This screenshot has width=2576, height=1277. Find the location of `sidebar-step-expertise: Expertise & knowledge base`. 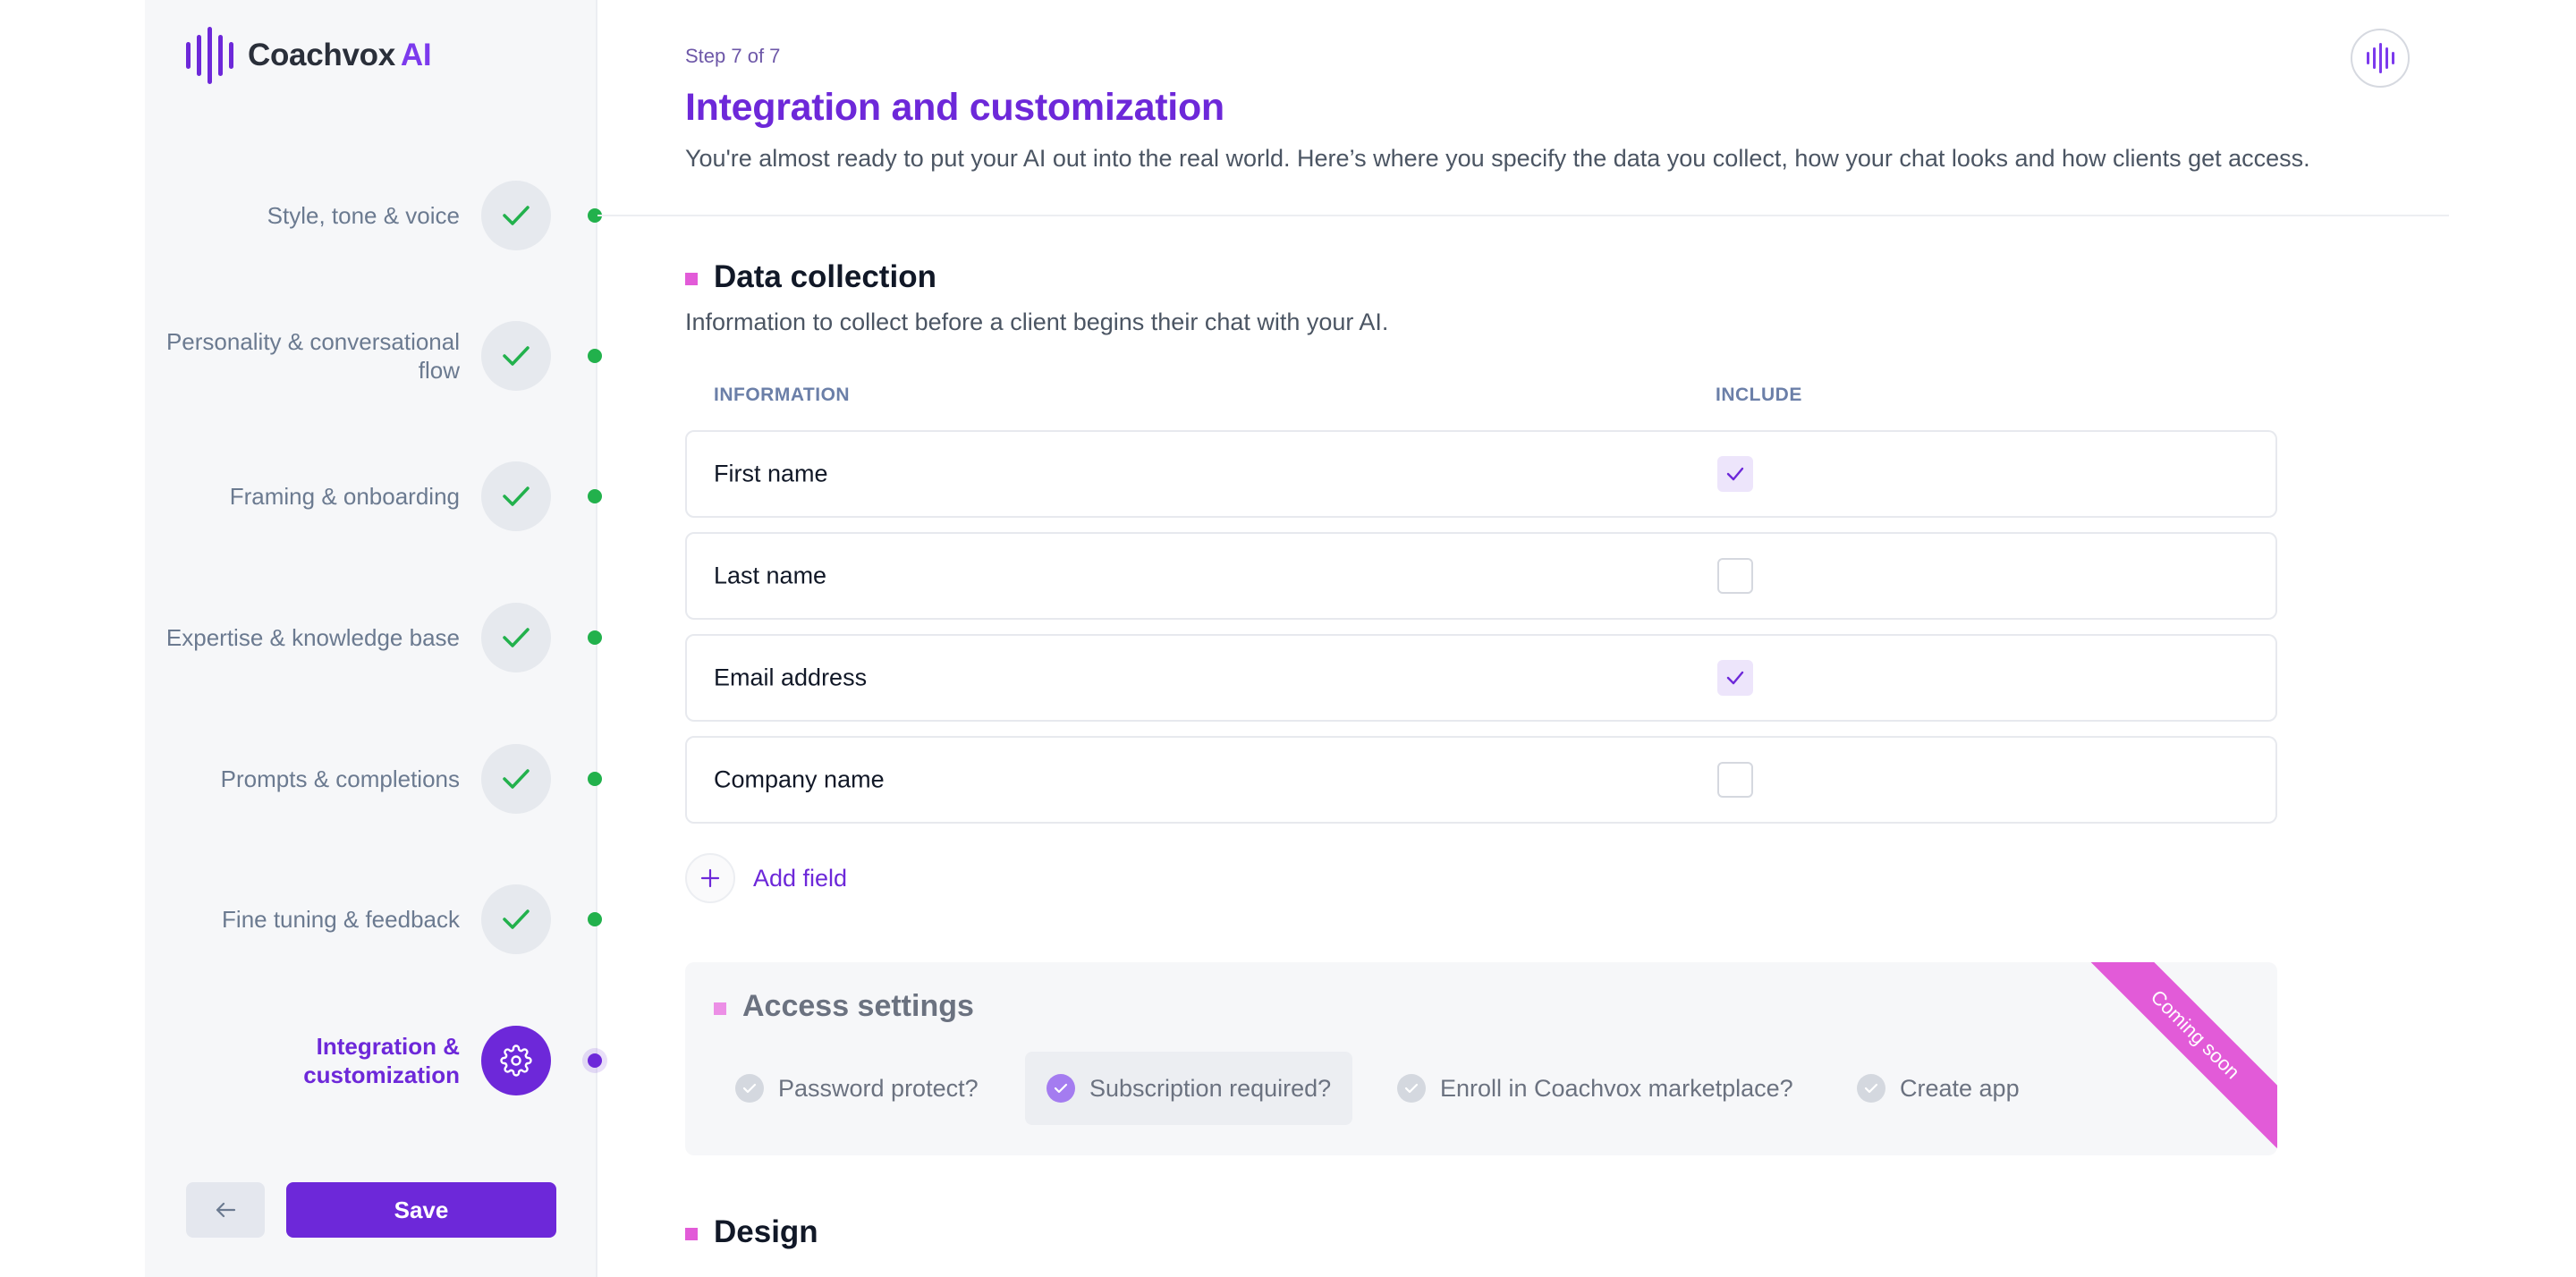

sidebar-step-expertise: Expertise & knowledge base is located at coordinates (373, 637).